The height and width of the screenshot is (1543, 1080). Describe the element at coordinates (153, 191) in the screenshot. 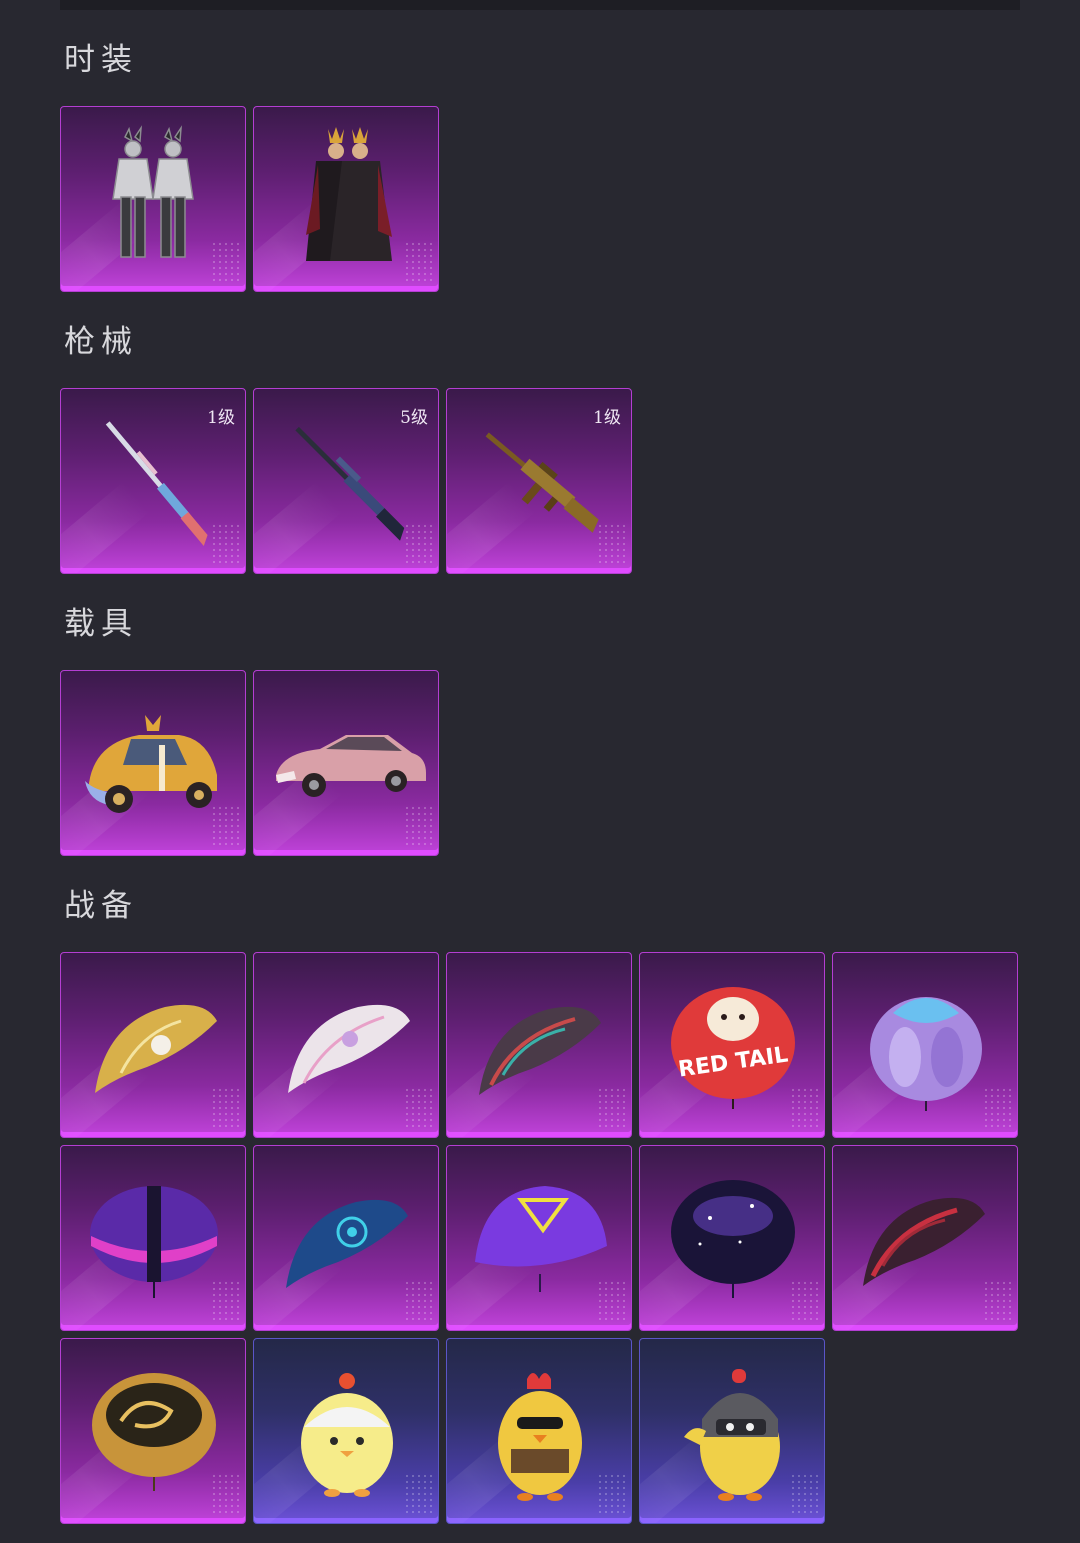

I see `bunny-armor-outfit-icon` at that location.